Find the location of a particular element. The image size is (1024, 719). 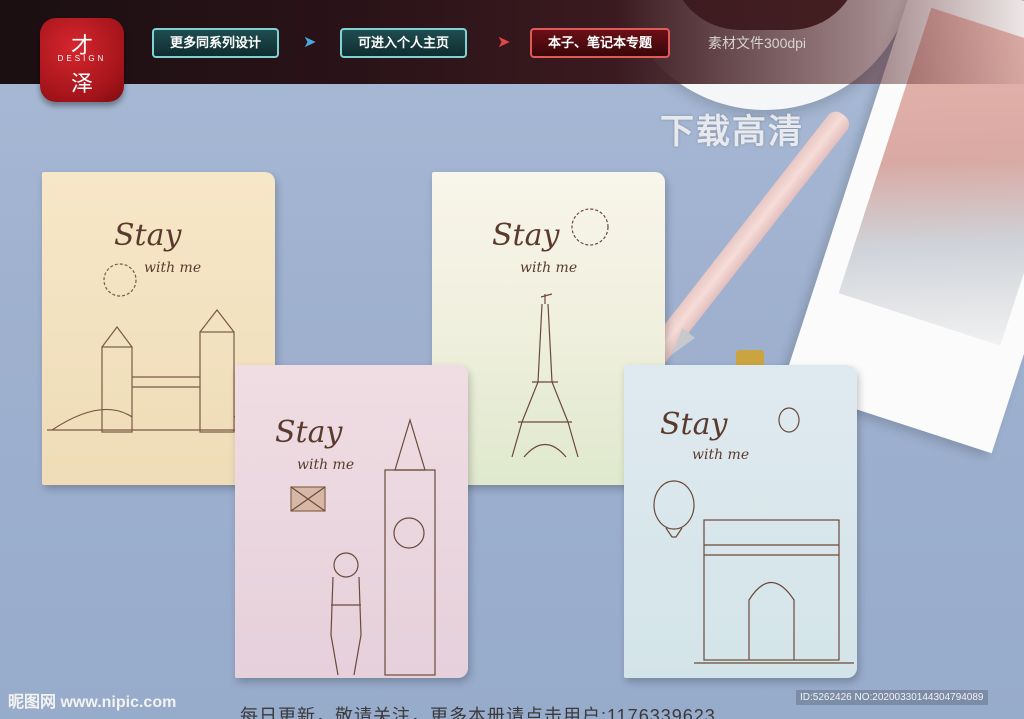

nav-more-series-button: 更多同系列设计 is located at coordinates (216, 43).